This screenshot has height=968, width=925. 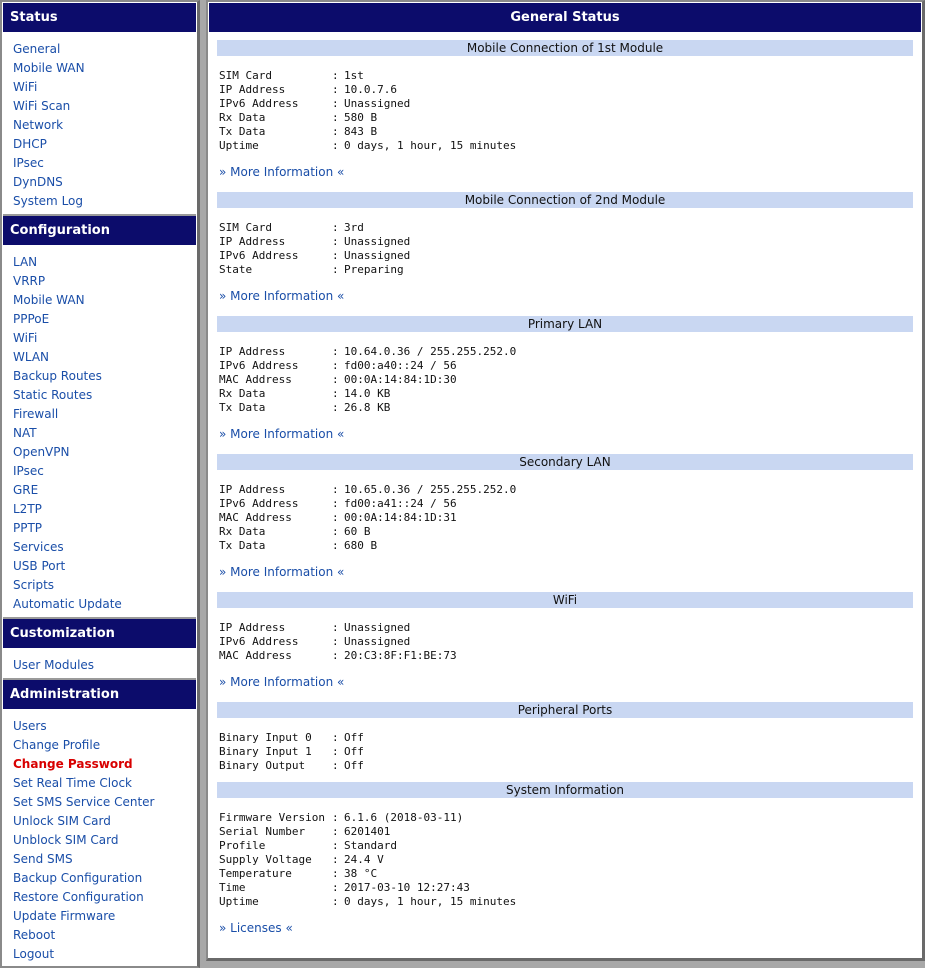 I want to click on sidebar-item-configuration-l2tp: L2TP, so click(x=104, y=509).